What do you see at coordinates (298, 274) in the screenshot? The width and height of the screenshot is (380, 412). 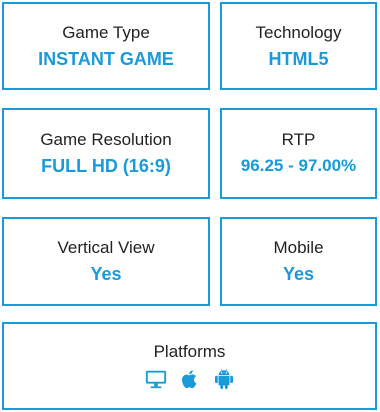 I see `mobile-value: Yes` at bounding box center [298, 274].